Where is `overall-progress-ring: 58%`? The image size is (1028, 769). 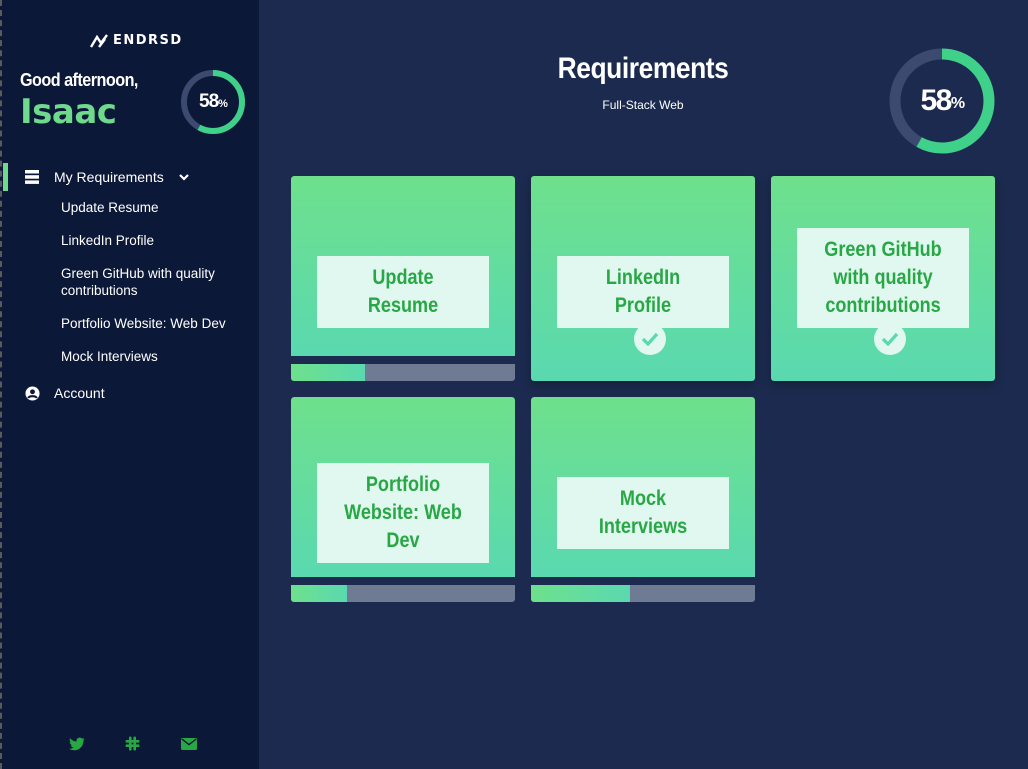 overall-progress-ring: 58% is located at coordinates (942, 101).